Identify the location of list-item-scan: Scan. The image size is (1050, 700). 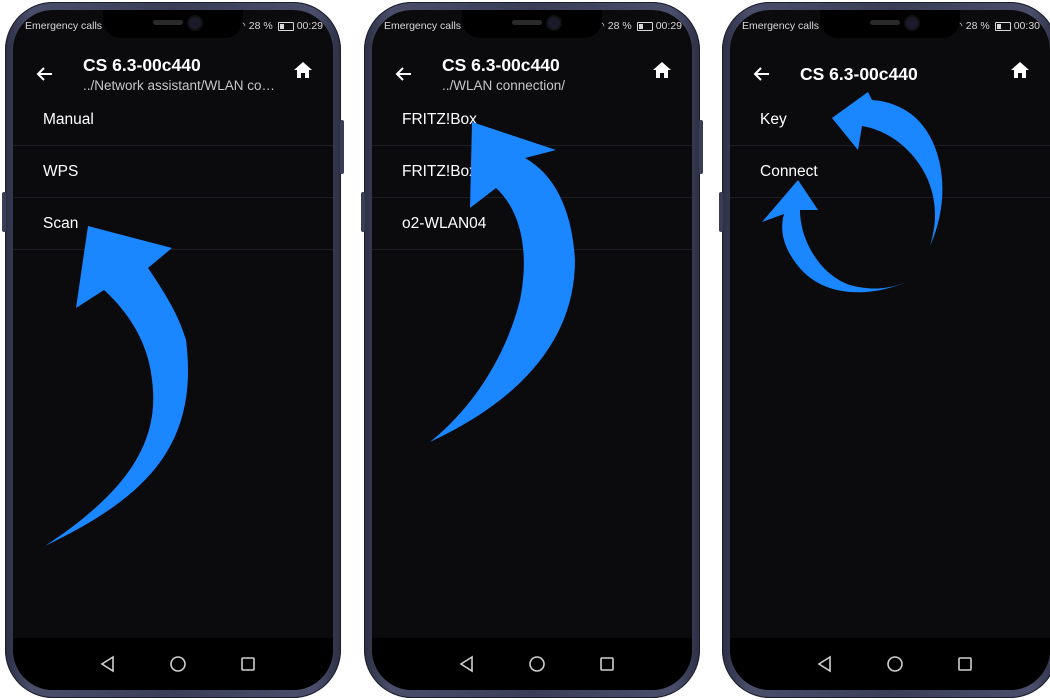
(173, 224).